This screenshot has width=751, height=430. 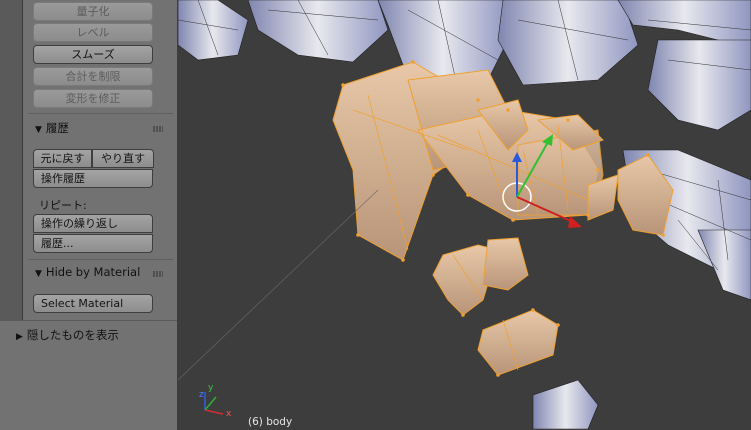 I want to click on axis-label-y: y, so click(x=211, y=388).